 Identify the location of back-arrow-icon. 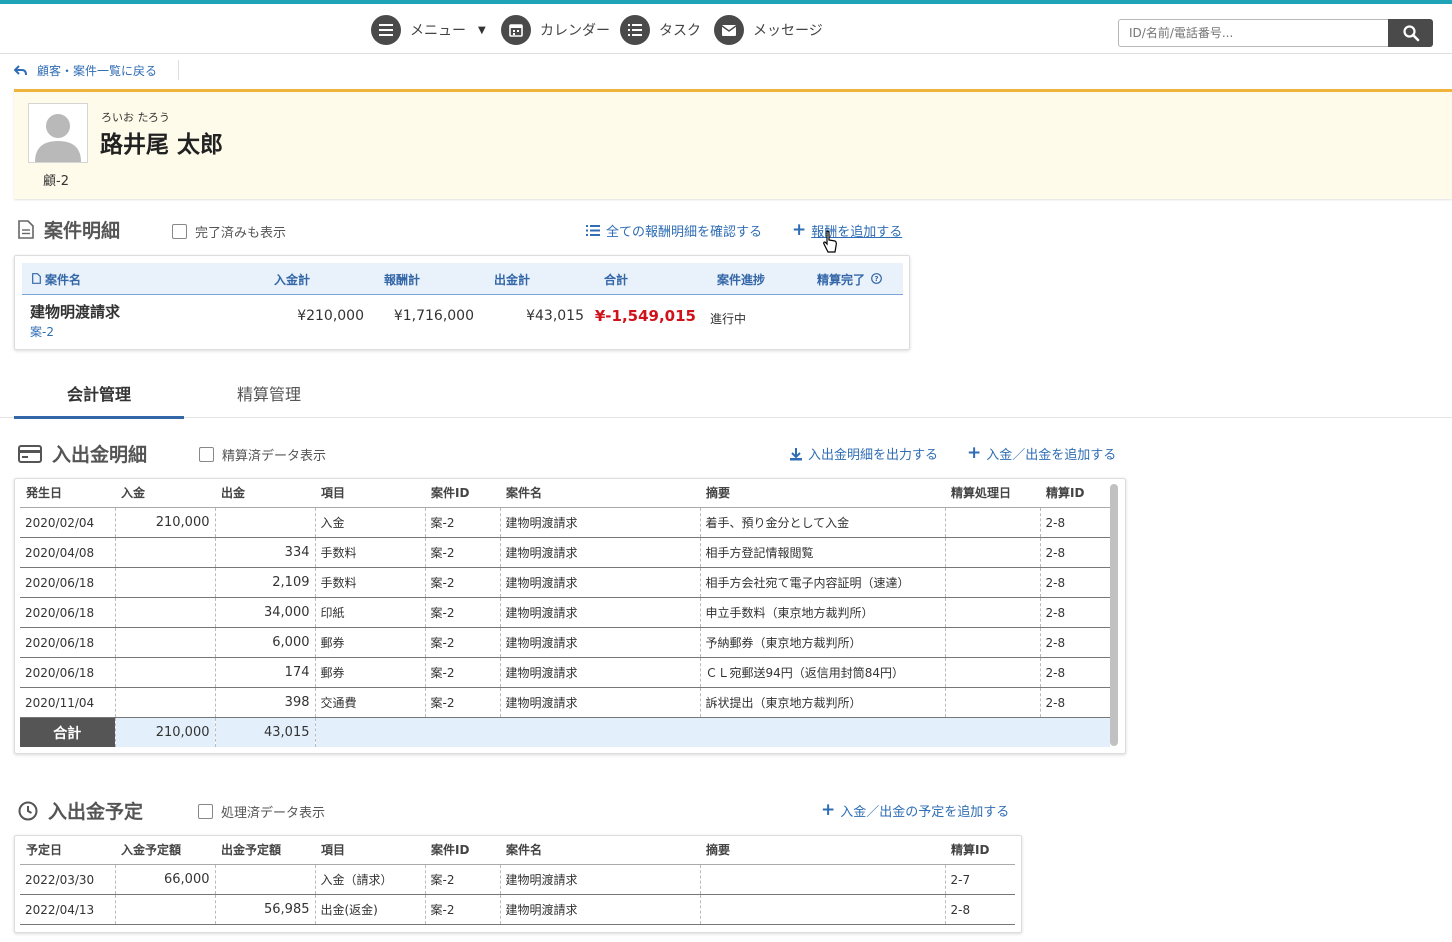
(20, 69).